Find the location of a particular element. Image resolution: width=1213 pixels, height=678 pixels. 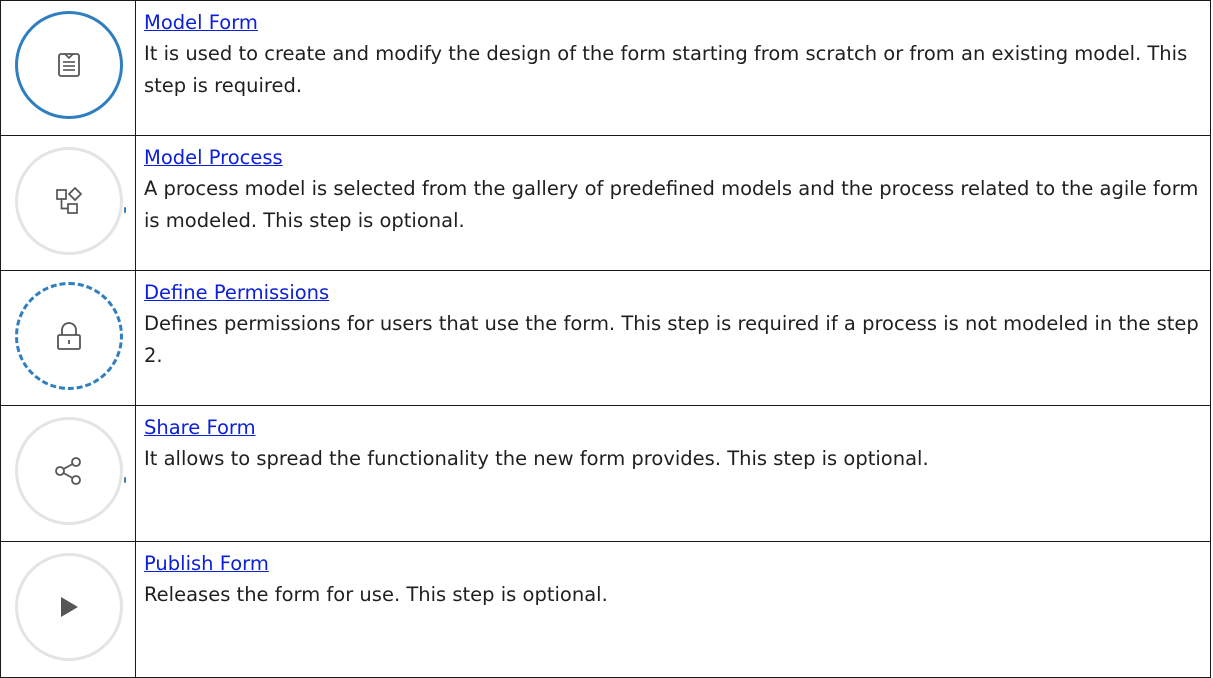

share-form-link: Share Form is located at coordinates (674, 427).